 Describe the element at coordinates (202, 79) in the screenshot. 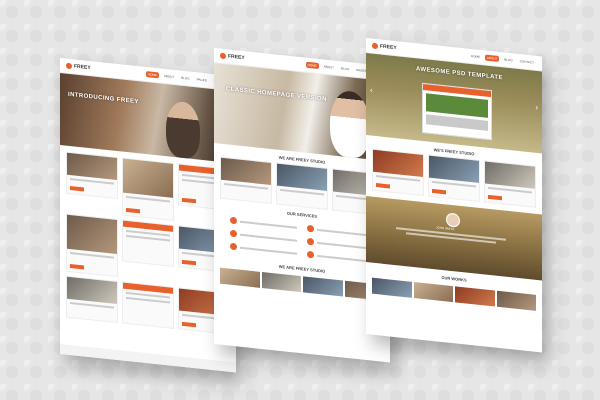

I see `nav-item-pages: PAGES` at that location.